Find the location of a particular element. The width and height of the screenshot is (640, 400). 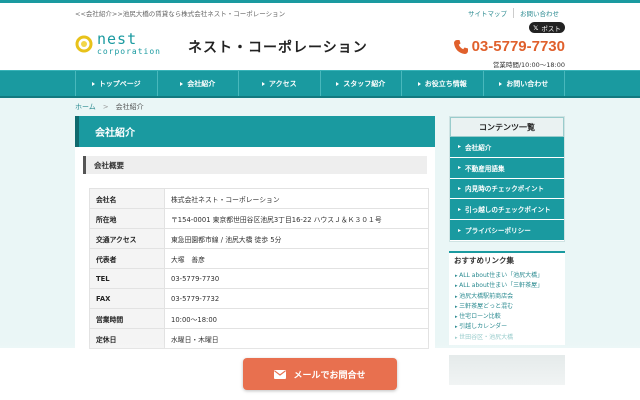

header-top-links: サイトマップ お問い合わせ is located at coordinates (513, 13).